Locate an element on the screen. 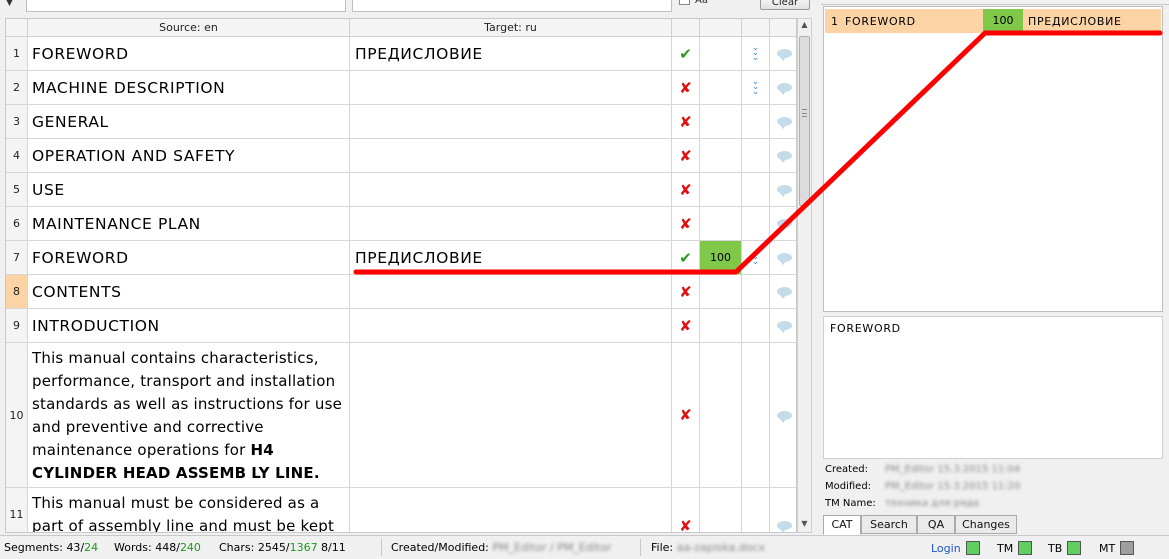  segments-total: 43 is located at coordinates (73, 547).